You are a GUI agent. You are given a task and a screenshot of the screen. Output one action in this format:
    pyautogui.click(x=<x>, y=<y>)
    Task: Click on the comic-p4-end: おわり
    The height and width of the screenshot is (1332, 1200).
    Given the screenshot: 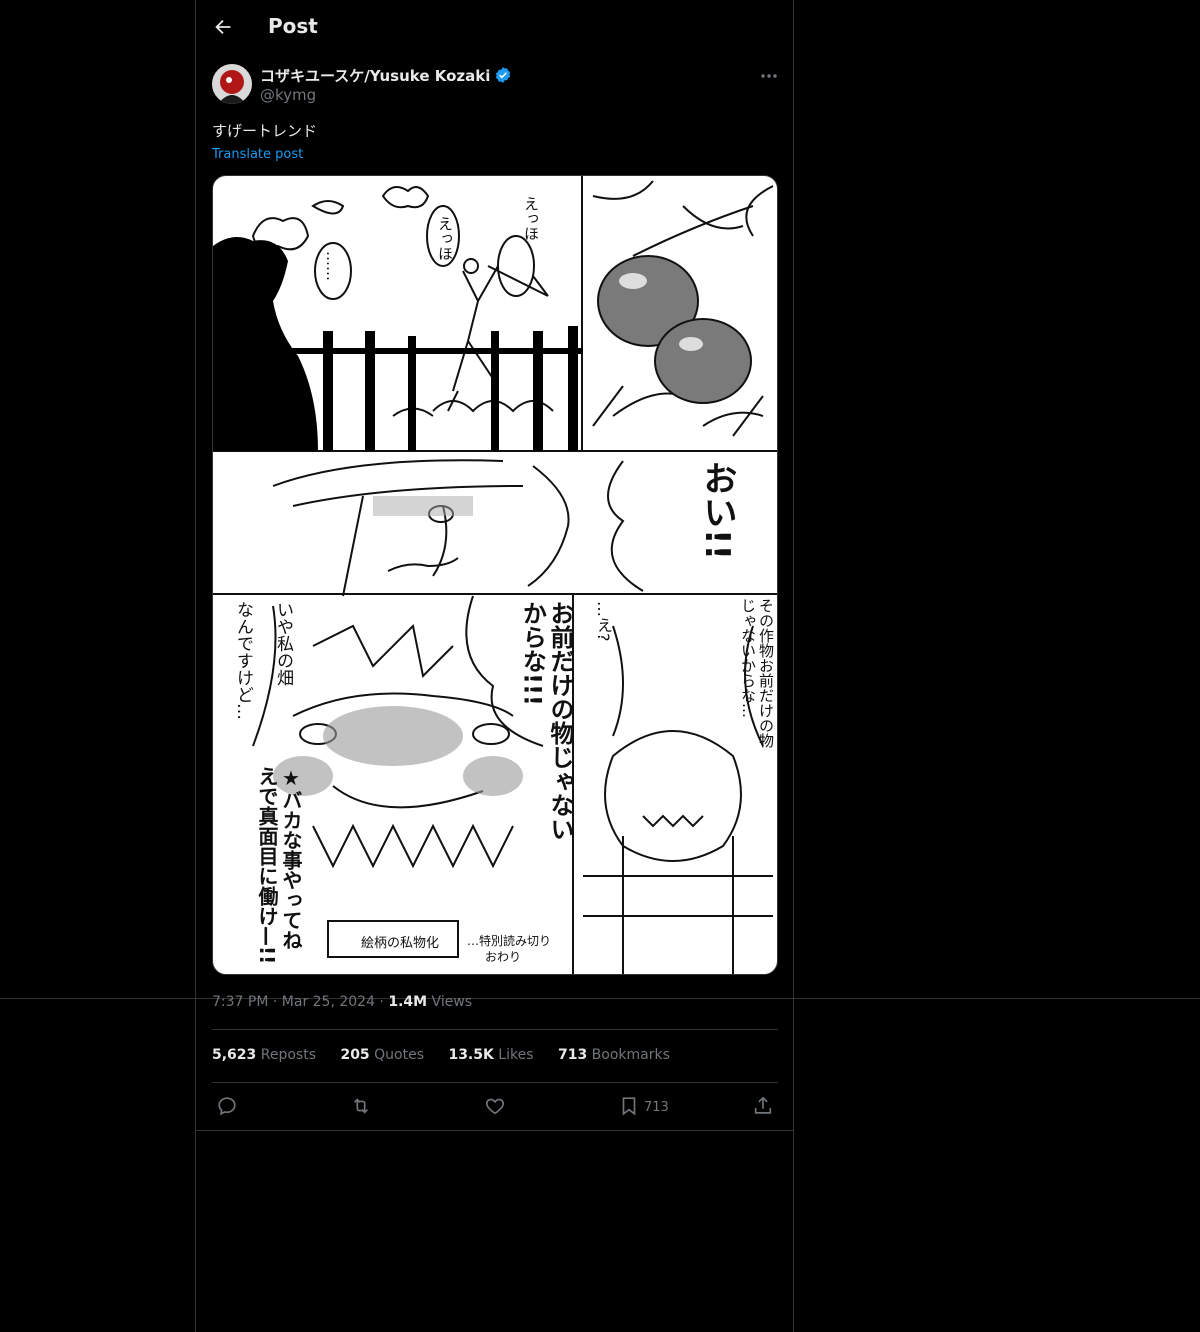 What is the action you would take?
    pyautogui.click(x=503, y=957)
    